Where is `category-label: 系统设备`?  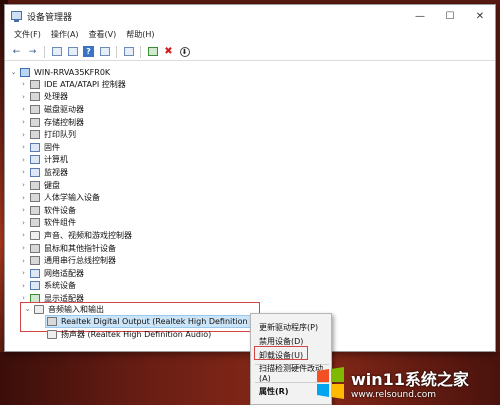
category-label: 系统设备 is located at coordinates (60, 286).